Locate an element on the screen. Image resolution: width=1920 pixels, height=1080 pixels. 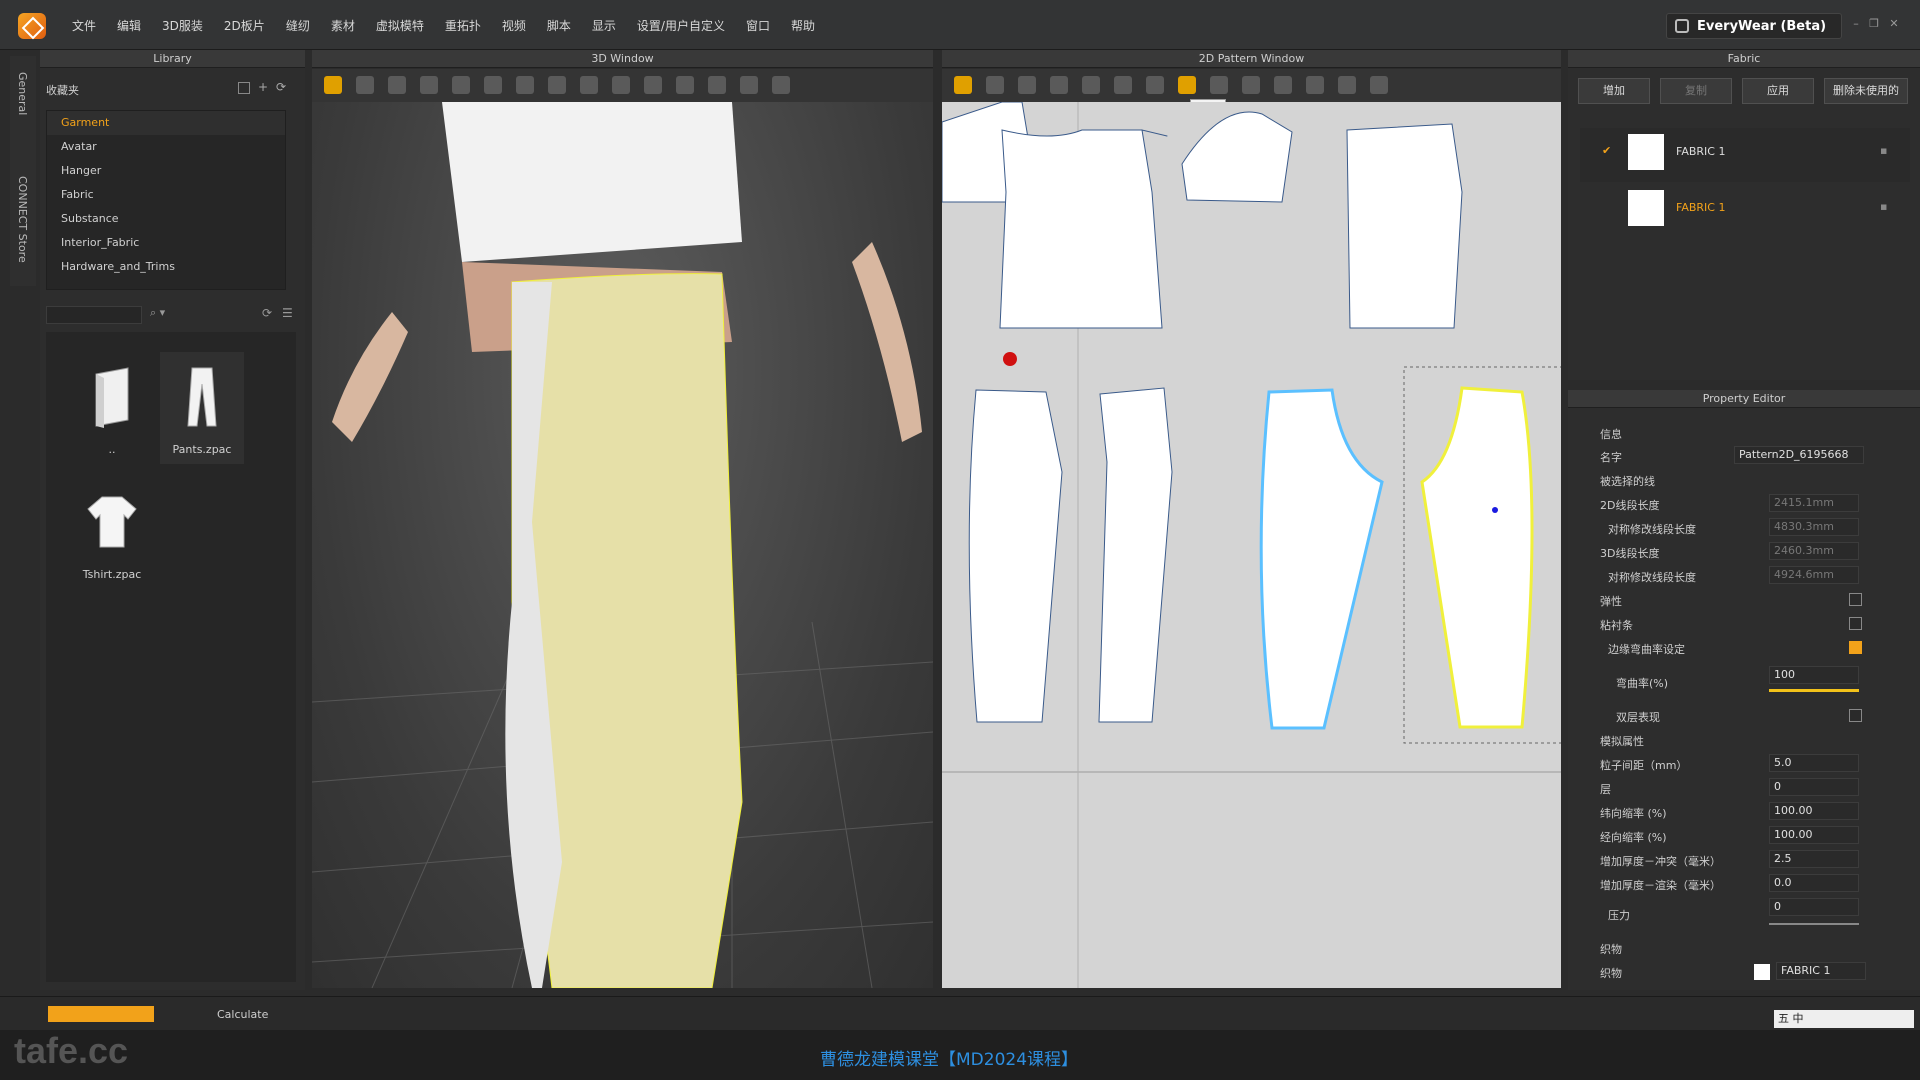
download-icon is located at coordinates (244, 88).